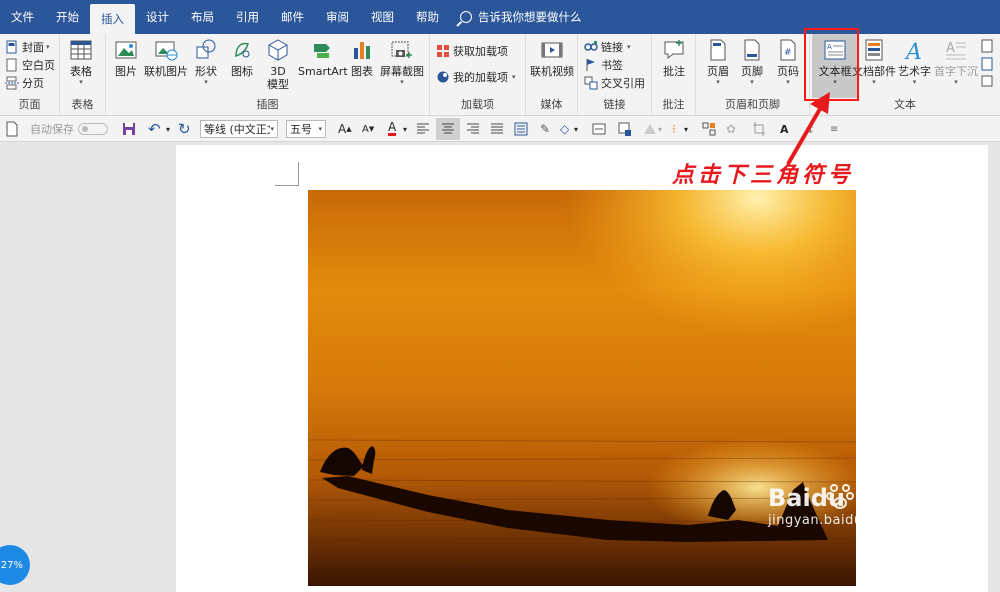 This screenshot has width=1000, height=592. I want to click on shapes-button: 形状 ▾, so click(206, 62).